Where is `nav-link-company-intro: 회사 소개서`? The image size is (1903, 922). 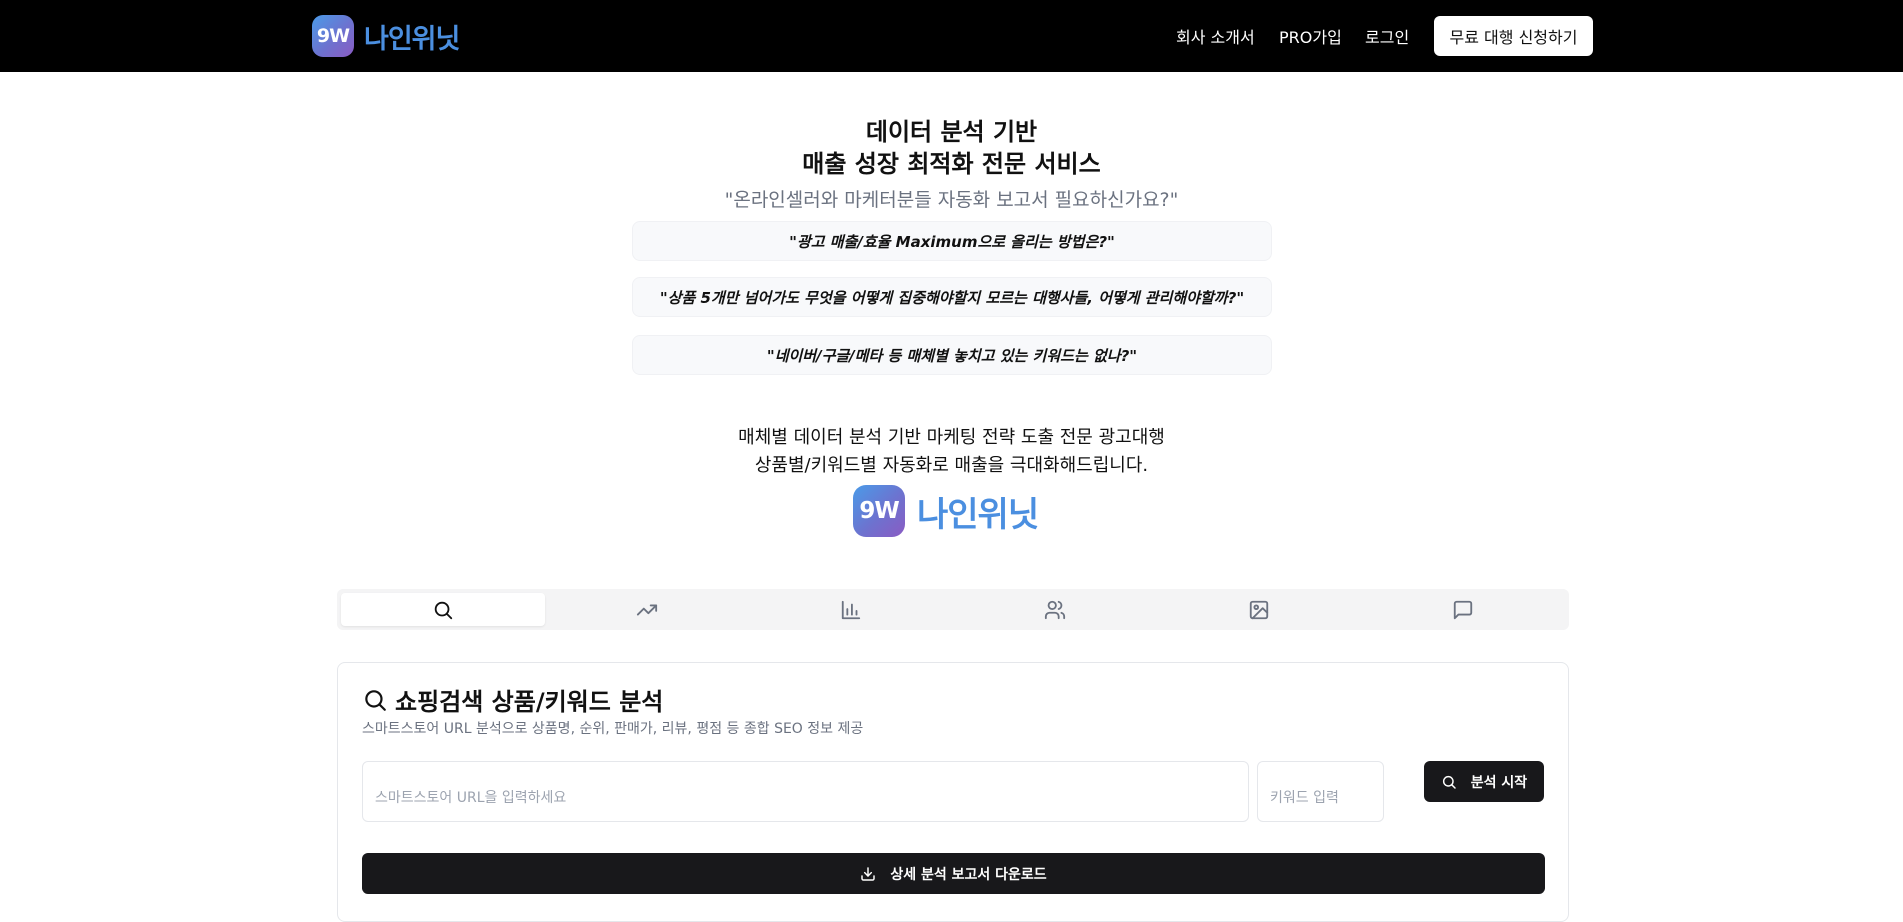
nav-link-company-intro: 회사 소개서 is located at coordinates (1215, 36).